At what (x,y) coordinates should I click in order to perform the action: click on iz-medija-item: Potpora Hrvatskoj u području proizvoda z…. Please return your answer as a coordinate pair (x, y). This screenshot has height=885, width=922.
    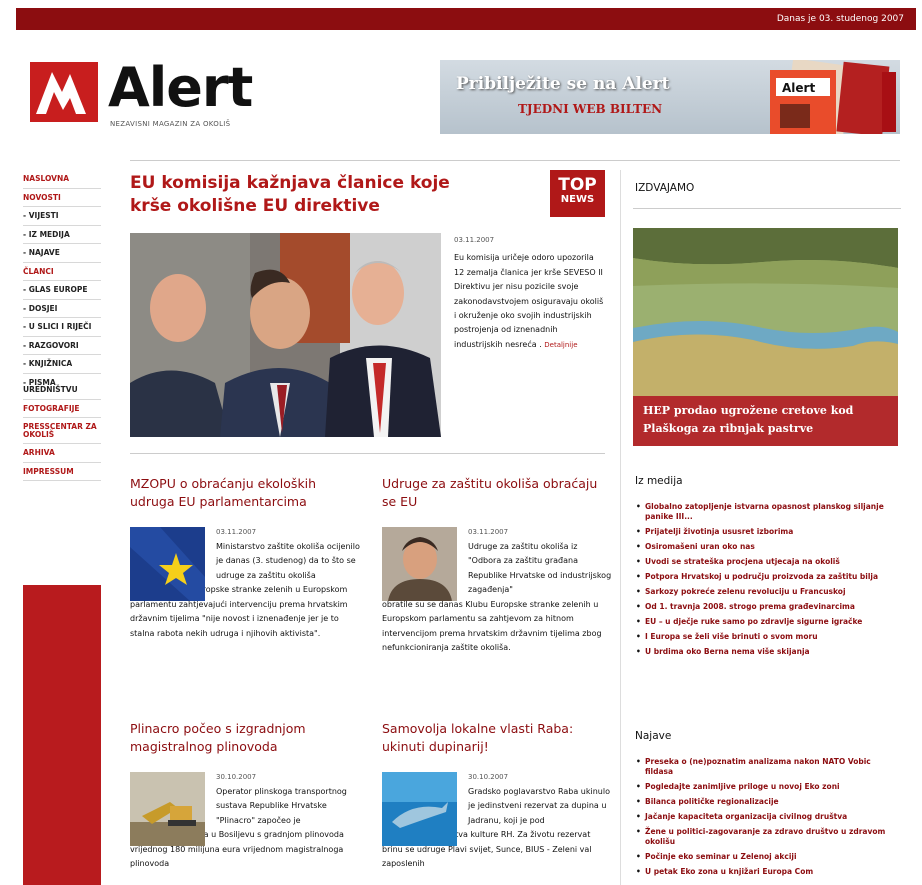
    Looking at the image, I should click on (764, 577).